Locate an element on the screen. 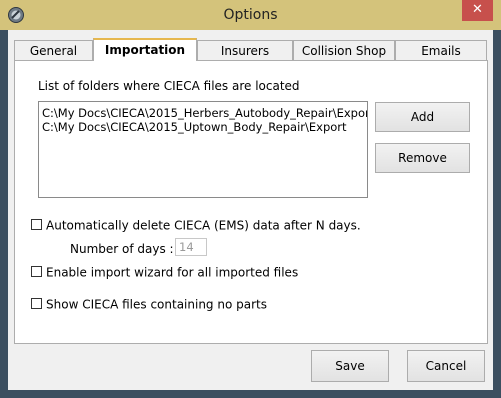  add-folder-button: Add is located at coordinates (422, 117).